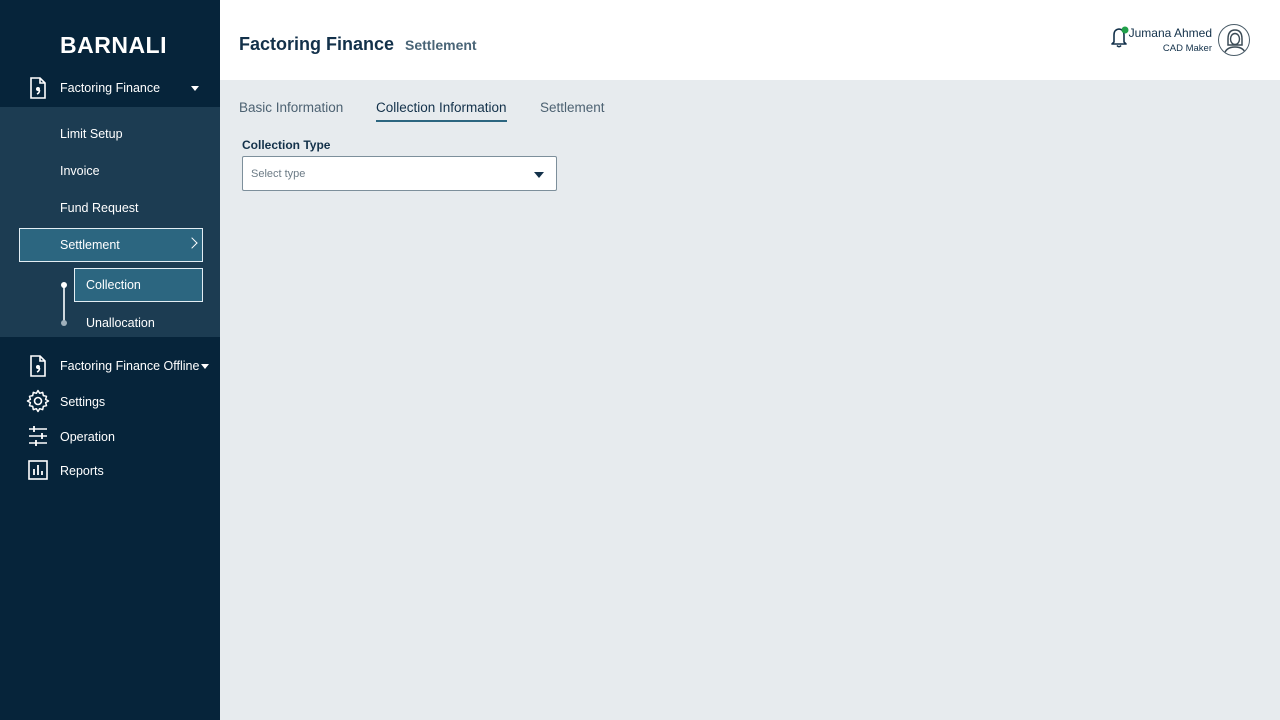 The width and height of the screenshot is (1280, 720). Describe the element at coordinates (130, 366) in the screenshot. I see `sidebar-item-label: Factoring Finance Offline` at that location.